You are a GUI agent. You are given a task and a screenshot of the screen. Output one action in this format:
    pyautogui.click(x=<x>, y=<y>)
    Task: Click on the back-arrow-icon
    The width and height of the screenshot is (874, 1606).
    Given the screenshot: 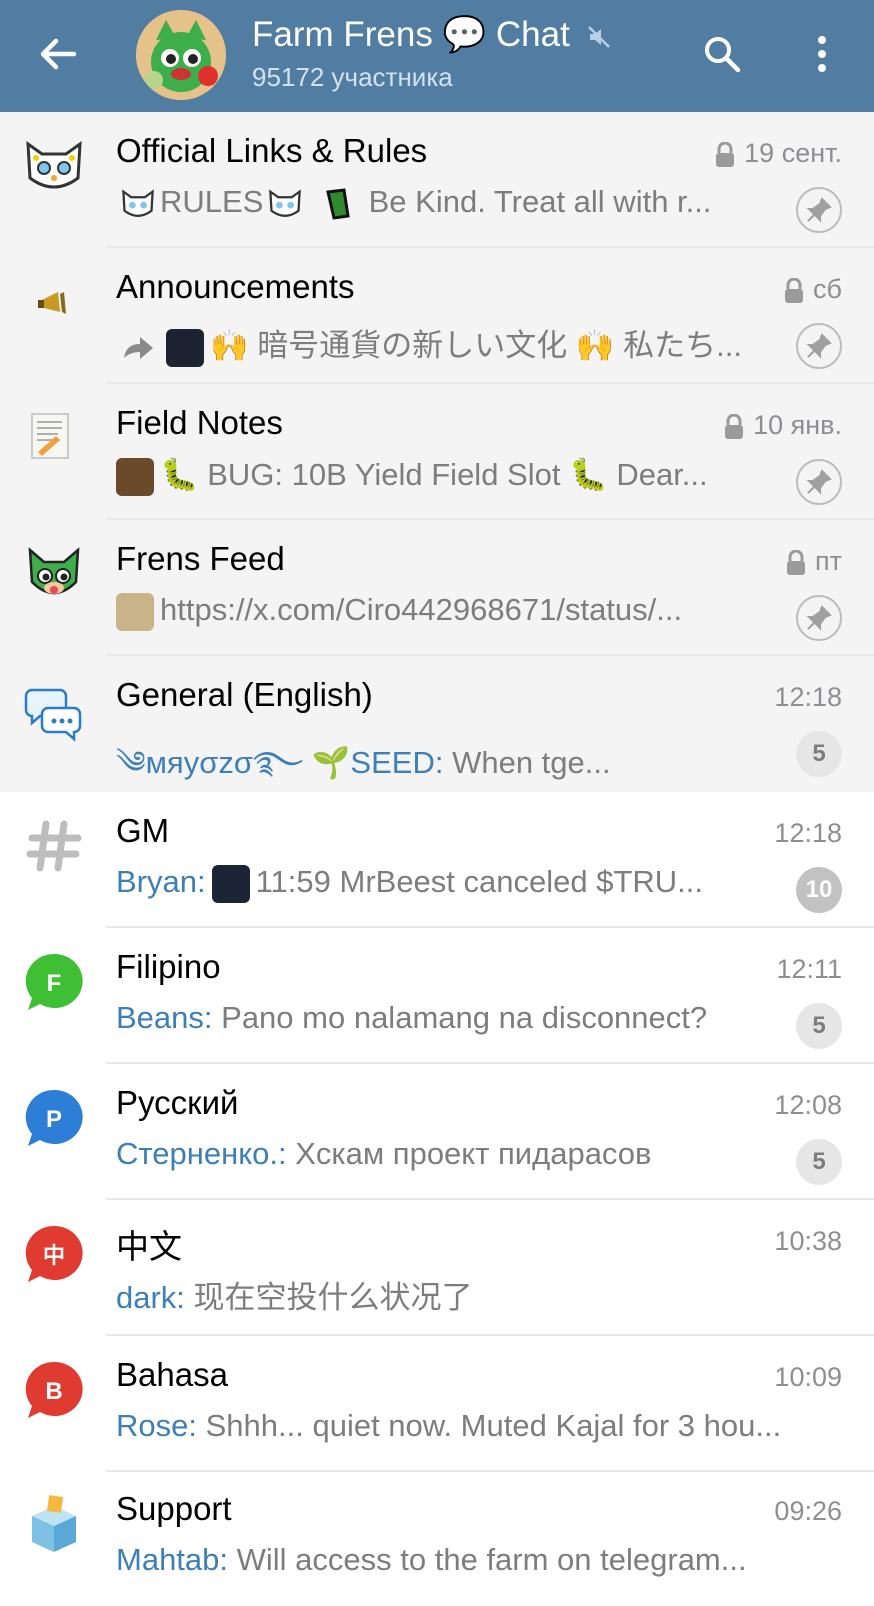 What is the action you would take?
    pyautogui.click(x=58, y=54)
    